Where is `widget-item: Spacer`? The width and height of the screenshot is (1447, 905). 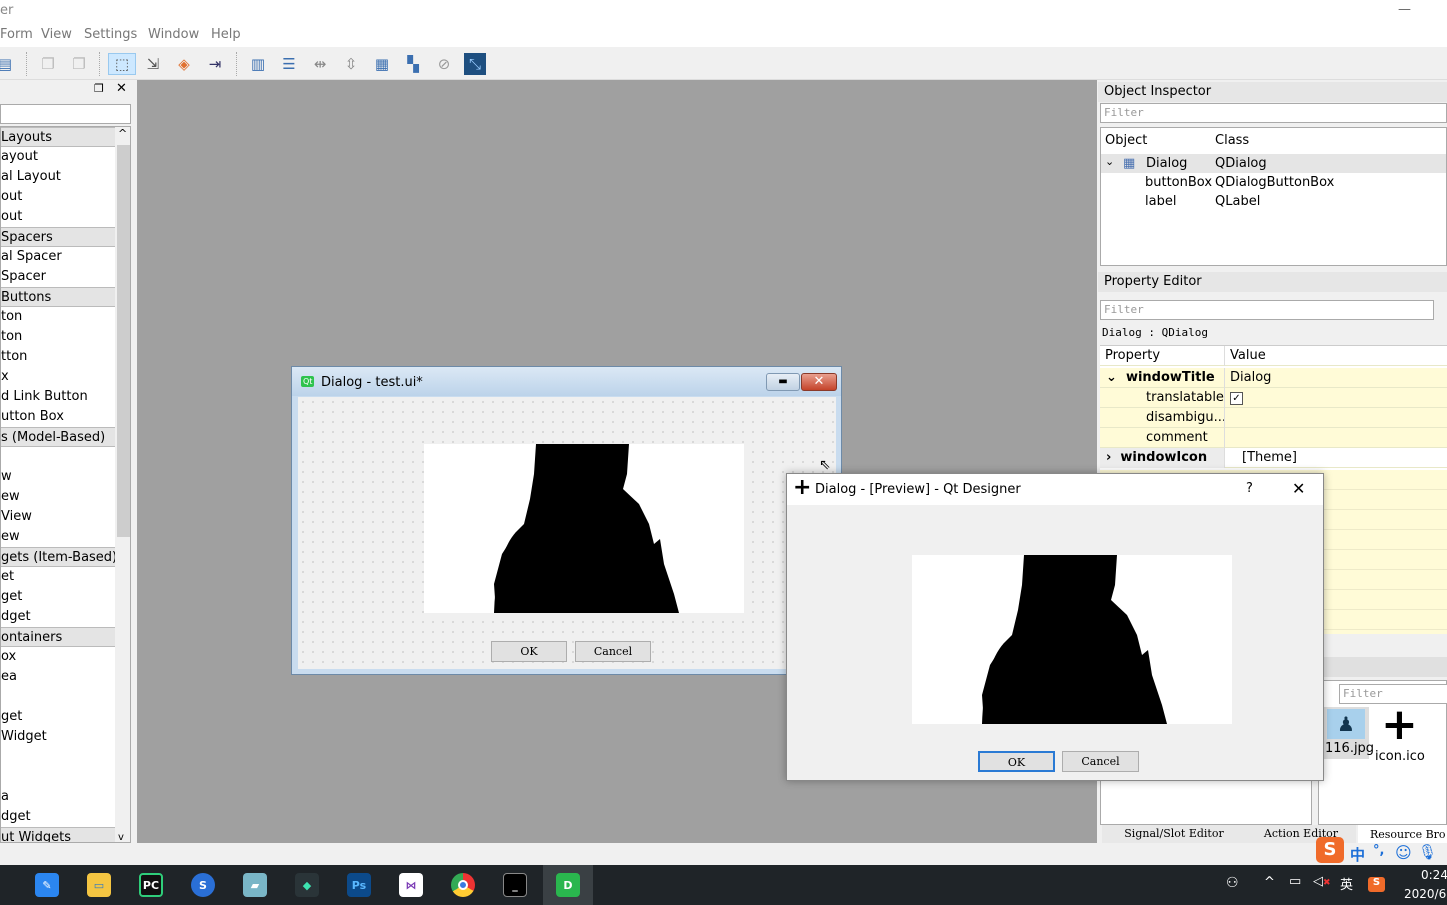
widget-item: Spacer is located at coordinates (58, 277).